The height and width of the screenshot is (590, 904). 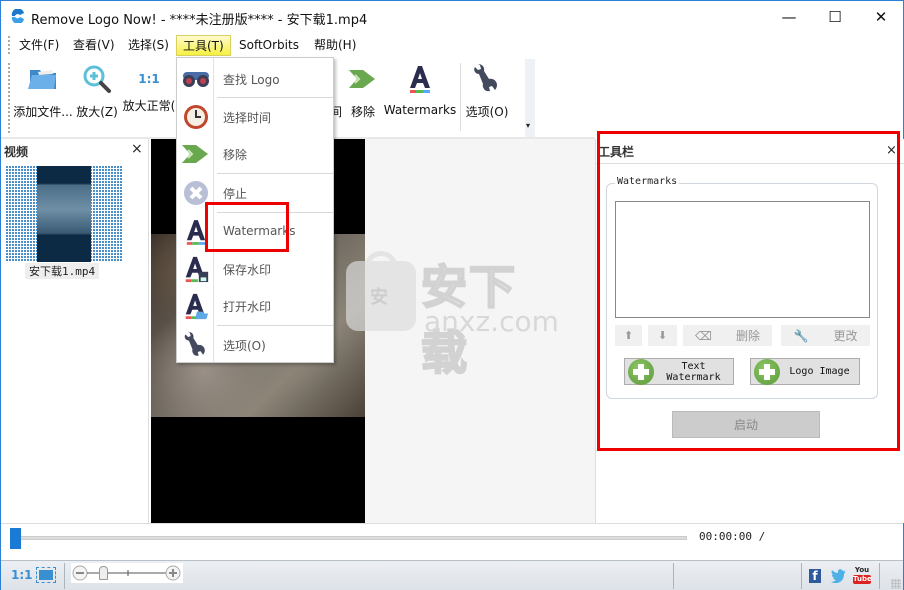 I want to click on change-button: 🔧 更改, so click(x=825, y=335).